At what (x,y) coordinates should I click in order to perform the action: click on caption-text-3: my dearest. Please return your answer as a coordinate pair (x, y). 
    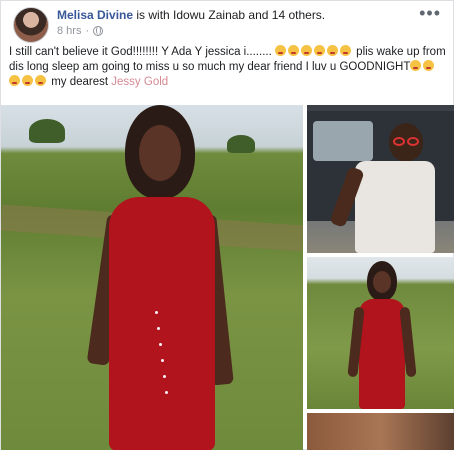
    Looking at the image, I should click on (80, 82).